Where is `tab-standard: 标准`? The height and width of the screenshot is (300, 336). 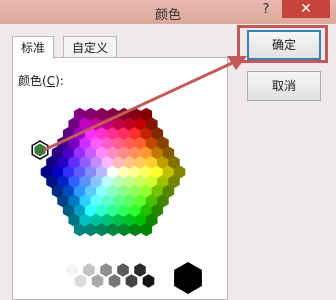
tab-standard: 标准 is located at coordinates (33, 47).